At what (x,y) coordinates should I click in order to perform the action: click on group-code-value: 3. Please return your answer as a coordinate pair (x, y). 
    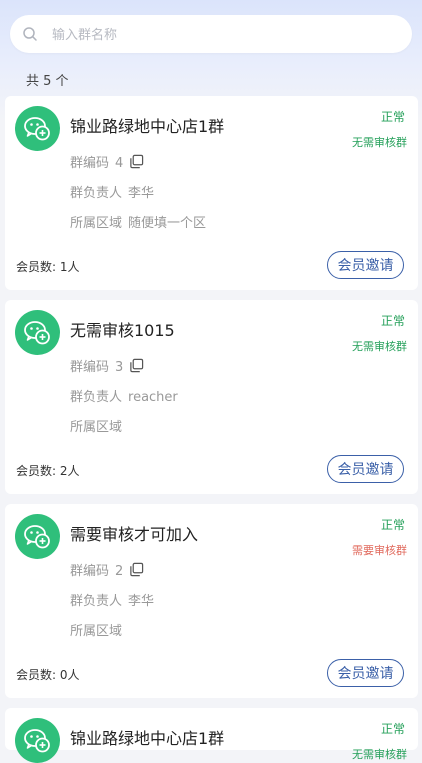
    Looking at the image, I should click on (119, 367).